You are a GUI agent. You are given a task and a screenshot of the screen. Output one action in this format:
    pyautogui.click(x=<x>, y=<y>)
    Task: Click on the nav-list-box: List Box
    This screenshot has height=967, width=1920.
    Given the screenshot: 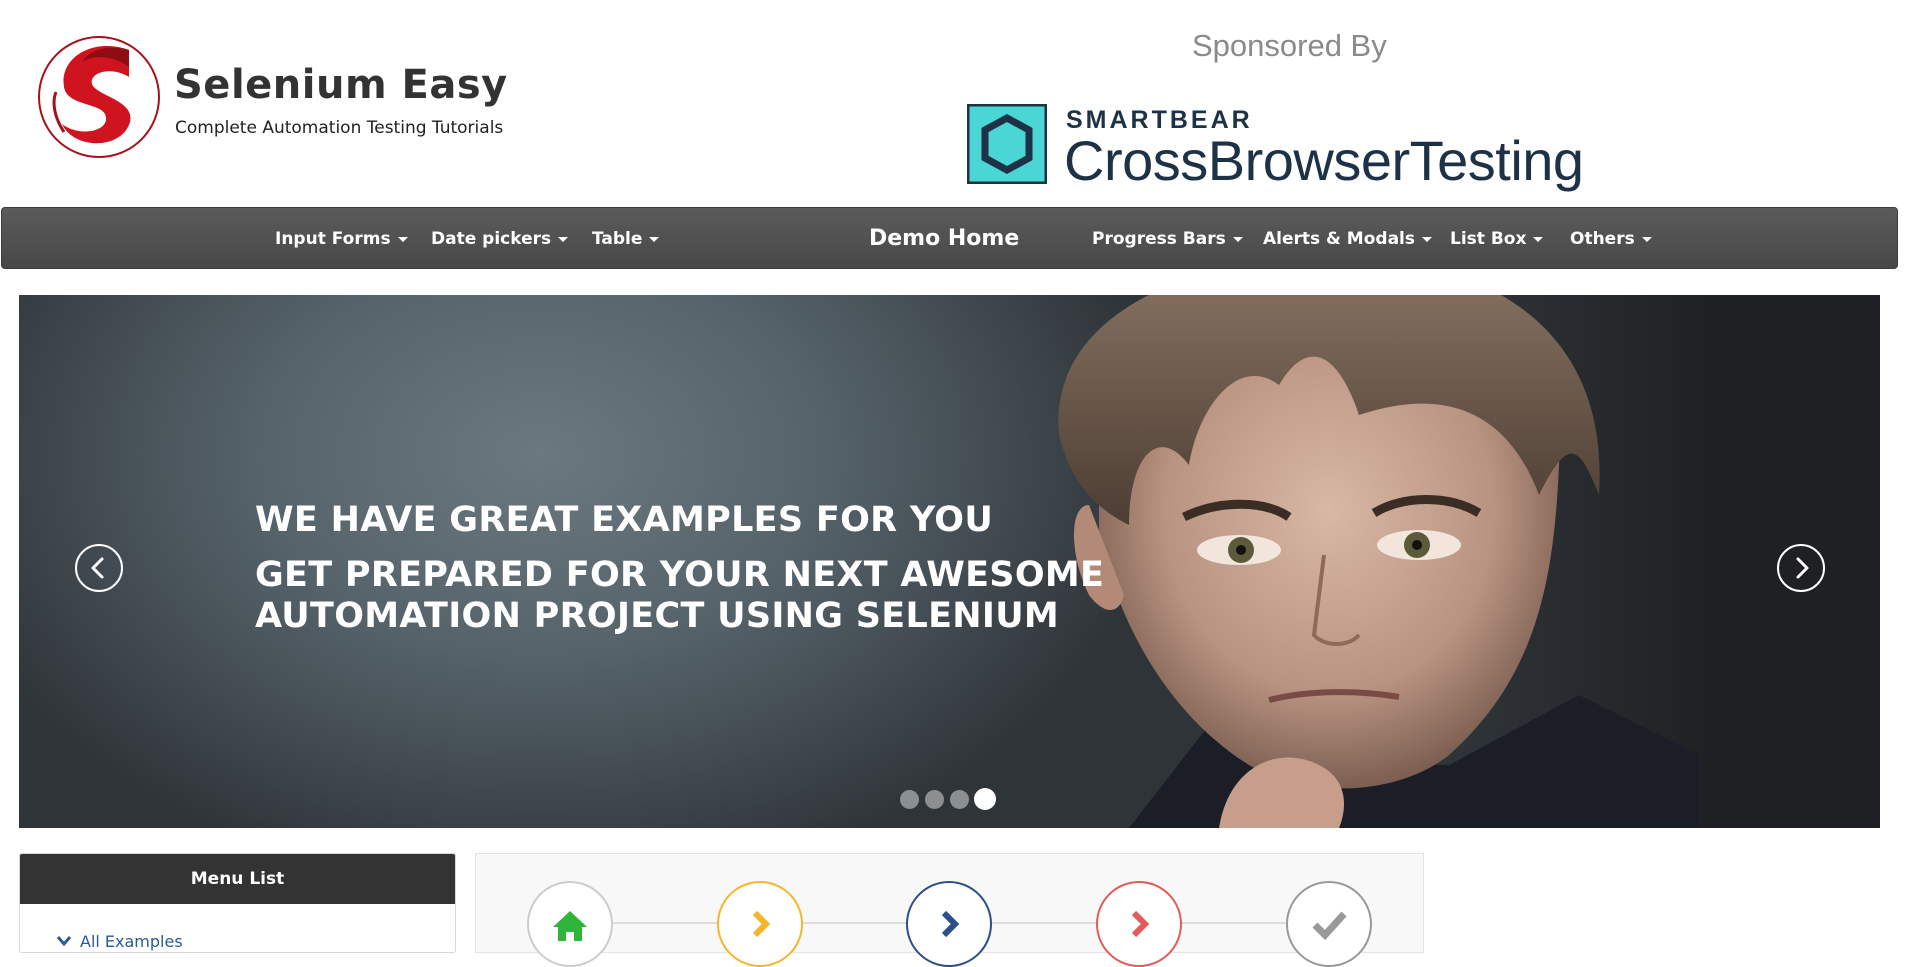 What is the action you would take?
    pyautogui.click(x=1497, y=239)
    